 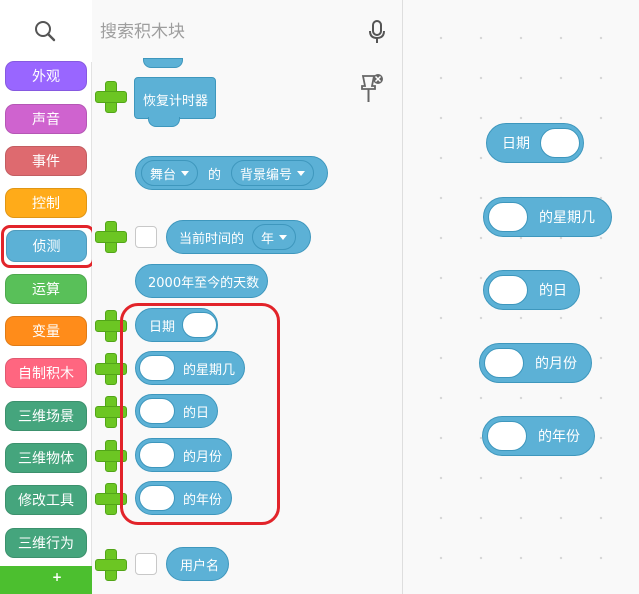 What do you see at coordinates (516, 144) in the screenshot?
I see `workspace-date-label: 日期` at bounding box center [516, 144].